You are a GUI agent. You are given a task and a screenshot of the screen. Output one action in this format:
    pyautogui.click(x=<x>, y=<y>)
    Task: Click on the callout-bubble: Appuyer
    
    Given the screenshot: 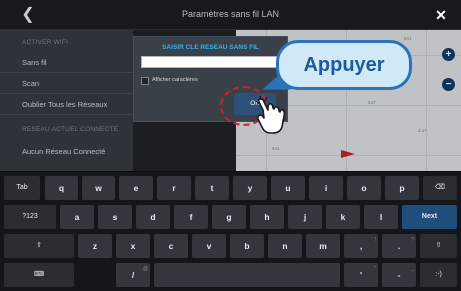 What is the action you would take?
    pyautogui.click(x=344, y=65)
    